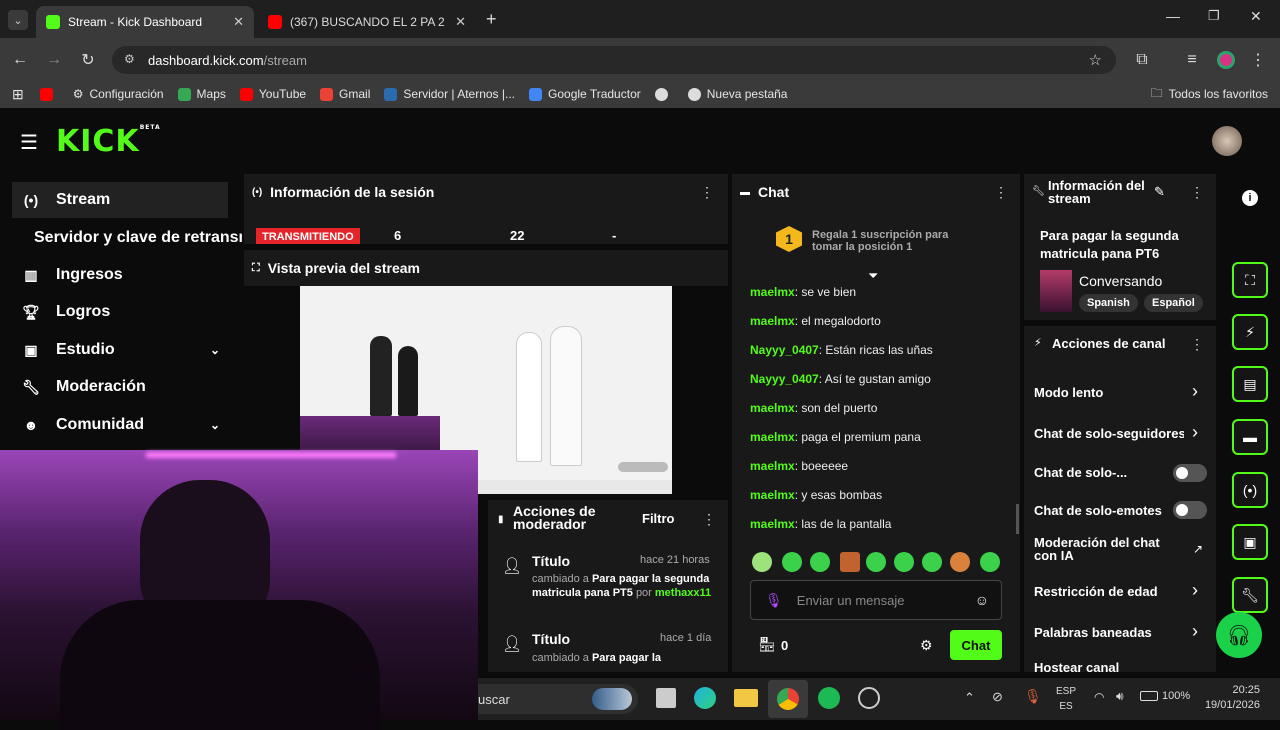  Describe the element at coordinates (666, 698) in the screenshot. I see `task-view-icon` at that location.